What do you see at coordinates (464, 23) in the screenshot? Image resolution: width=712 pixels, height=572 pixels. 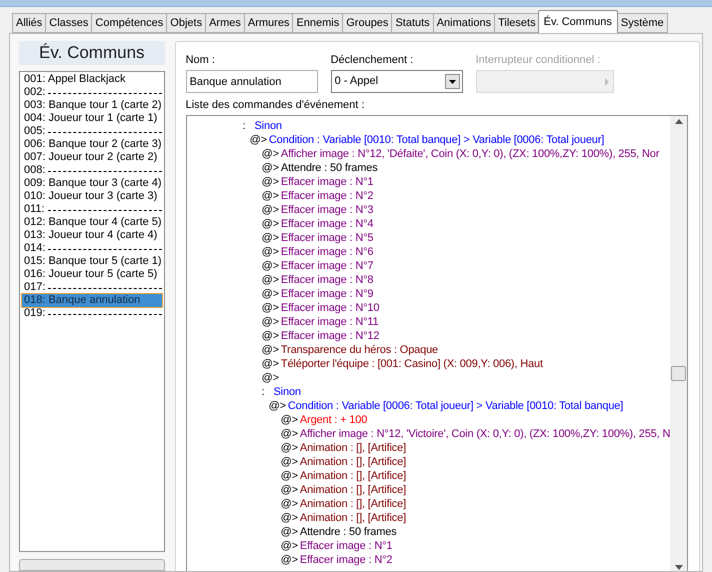 I see `tab: Animations` at bounding box center [464, 23].